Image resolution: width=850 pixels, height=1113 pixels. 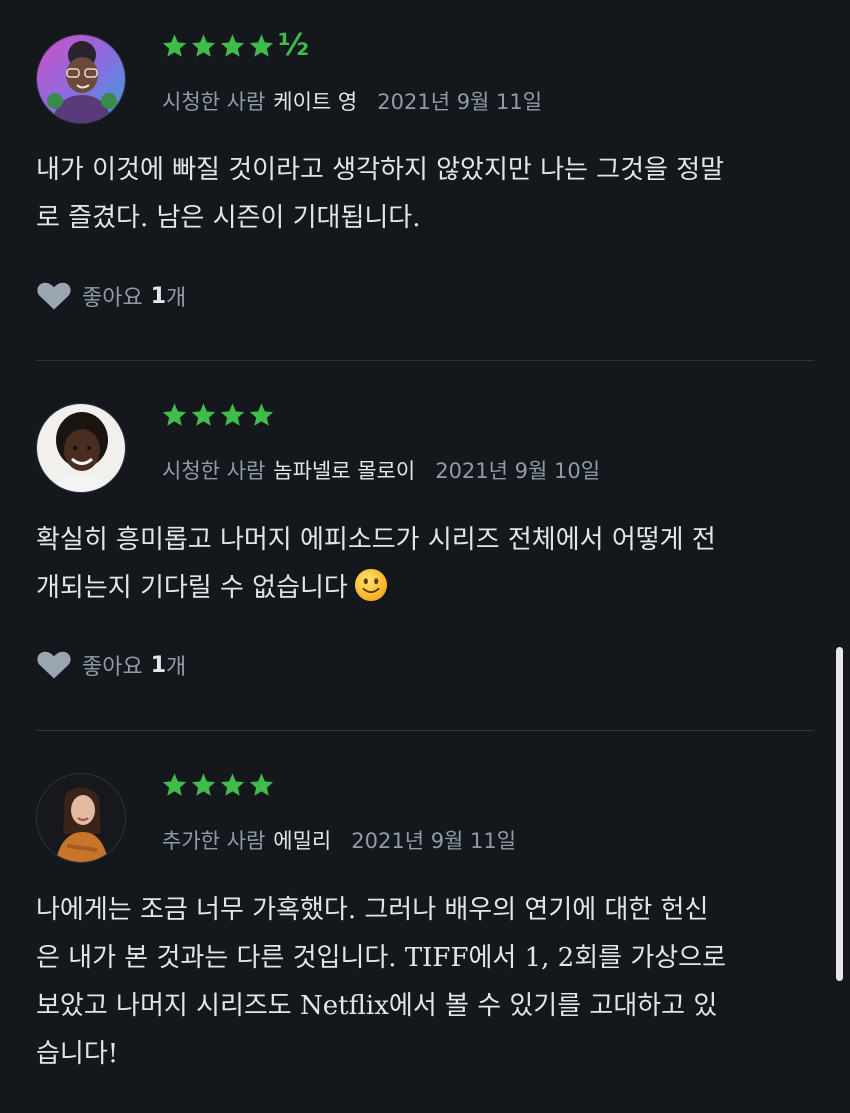 I want to click on review-verb: 추가한 사람, so click(x=214, y=841).